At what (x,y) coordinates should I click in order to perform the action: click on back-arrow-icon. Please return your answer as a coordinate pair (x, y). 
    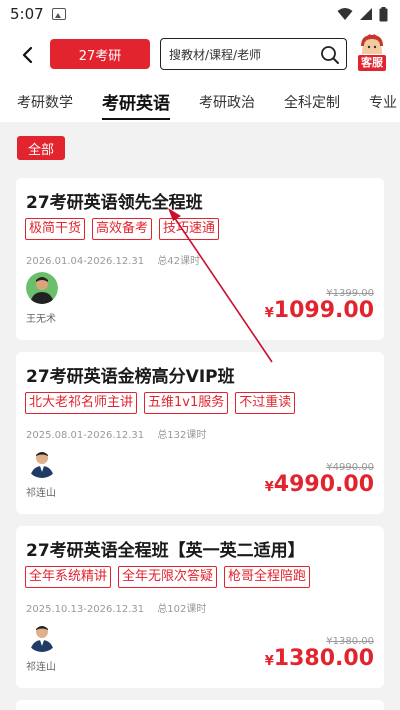
    Looking at the image, I should click on (27, 55).